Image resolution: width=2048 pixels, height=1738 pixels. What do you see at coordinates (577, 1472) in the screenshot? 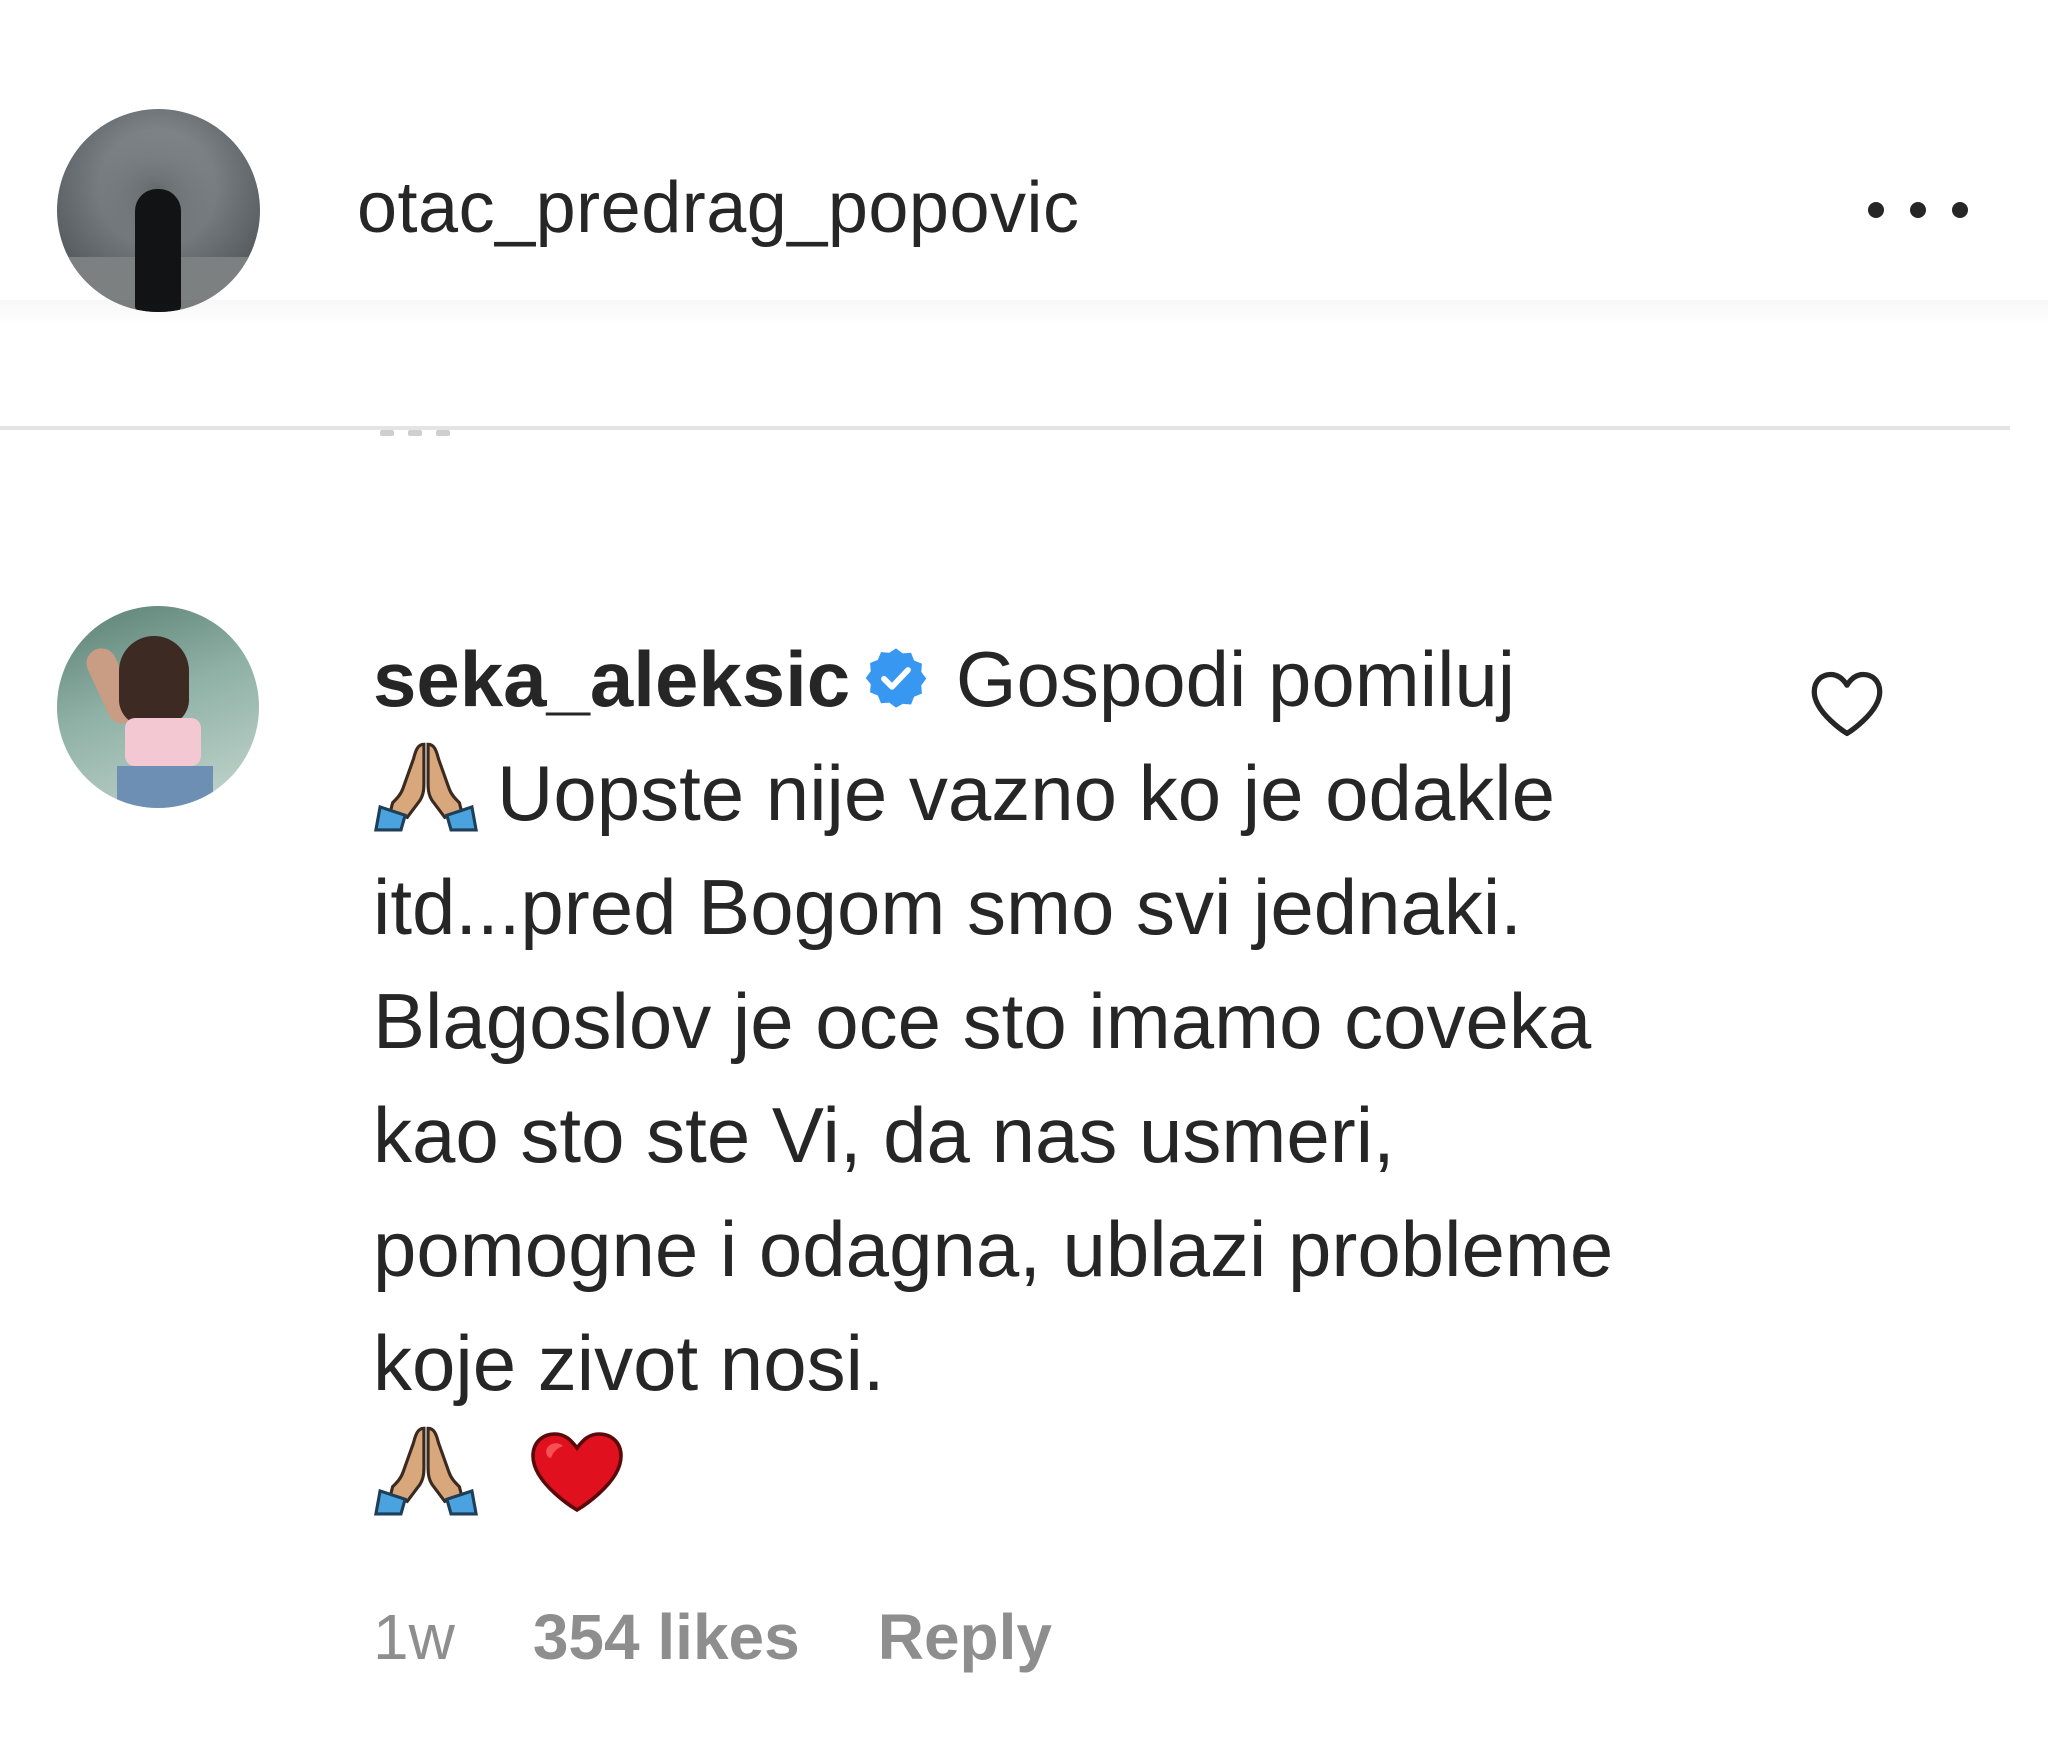
I see `red-heart-emoji` at bounding box center [577, 1472].